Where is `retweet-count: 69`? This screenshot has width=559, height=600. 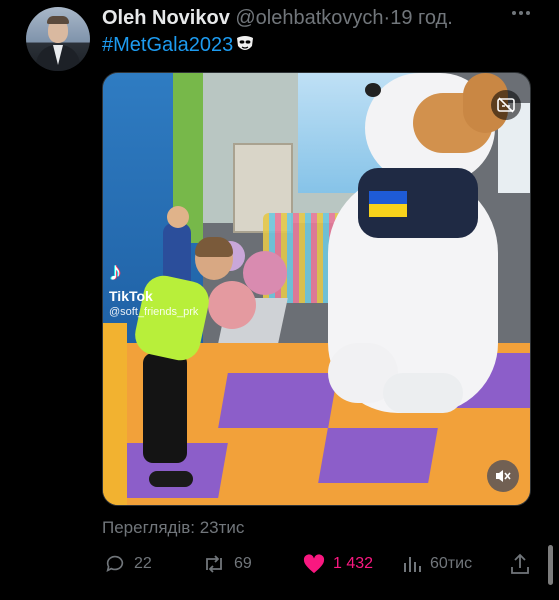
retweet-count: 69 is located at coordinates (243, 563).